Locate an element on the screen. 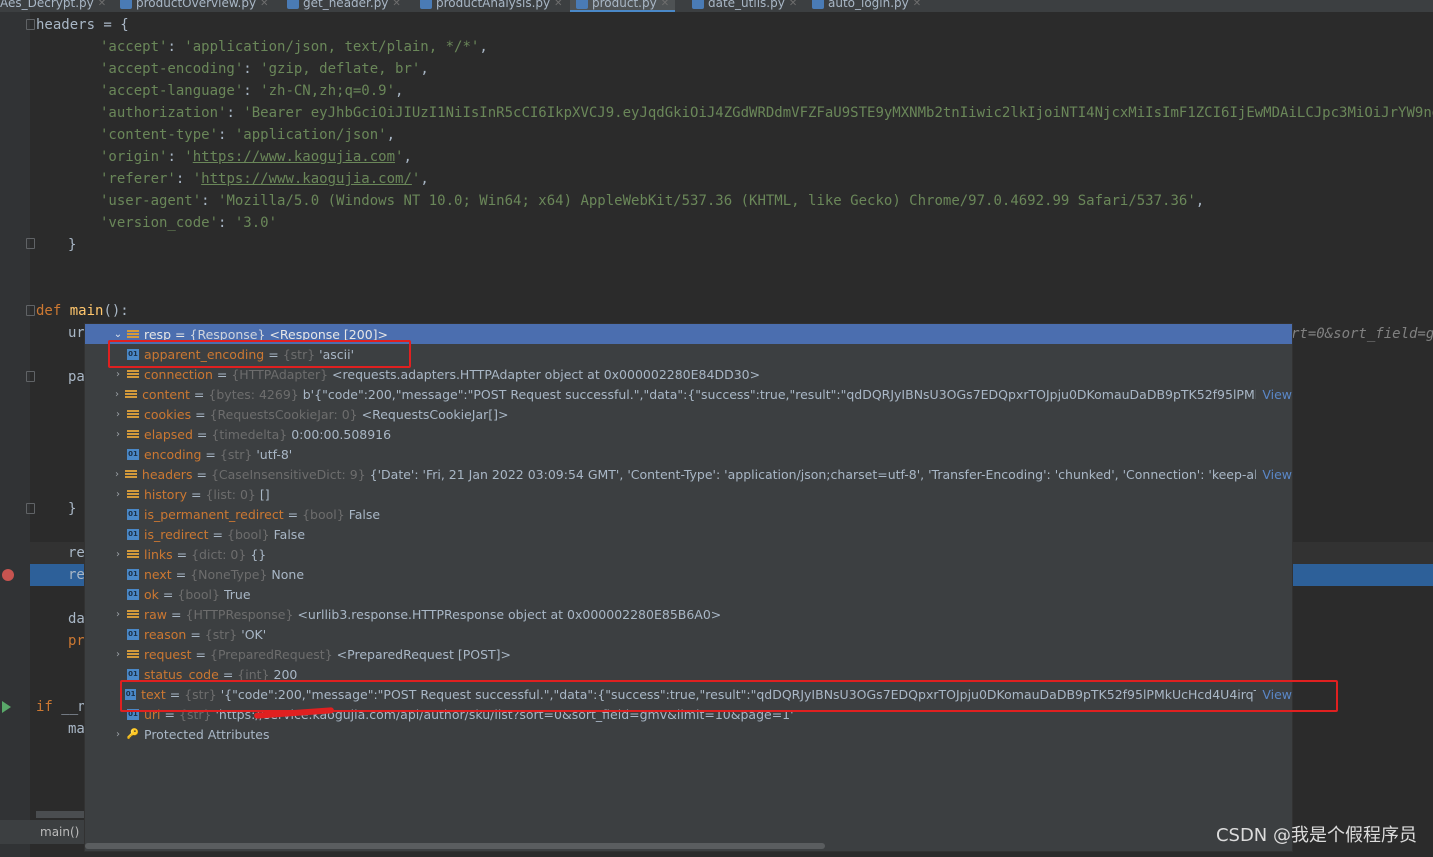  horizontal-scrollbar is located at coordinates (455, 846).